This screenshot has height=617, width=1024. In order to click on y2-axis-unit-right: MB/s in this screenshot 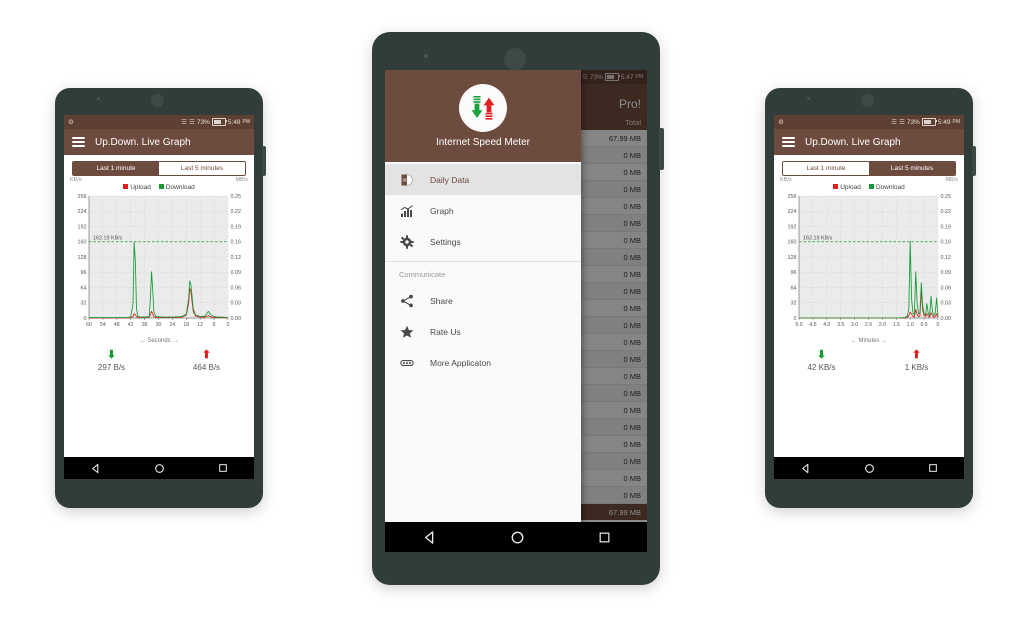, I will do `click(951, 180)`.